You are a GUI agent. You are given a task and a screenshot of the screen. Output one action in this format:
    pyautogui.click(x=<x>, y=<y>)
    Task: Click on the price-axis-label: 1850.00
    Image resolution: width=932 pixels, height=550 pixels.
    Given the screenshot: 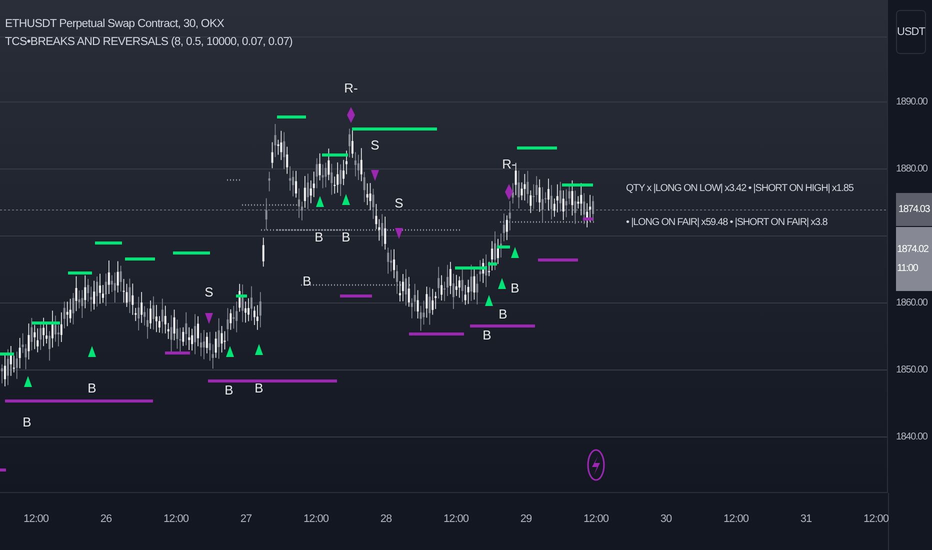 What is the action you would take?
    pyautogui.click(x=912, y=370)
    